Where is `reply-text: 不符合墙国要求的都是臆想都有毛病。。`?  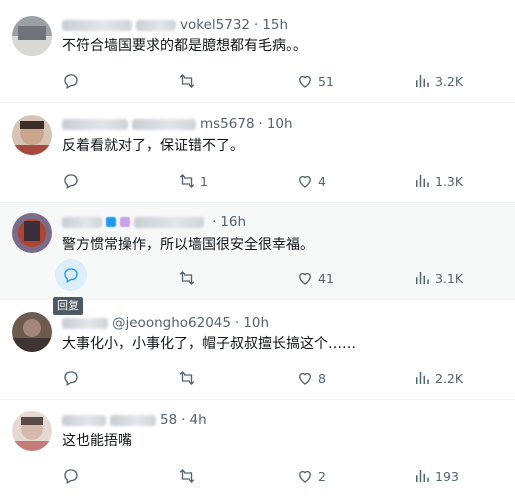 reply-text: 不符合墙国要求的都是臆想都有毛病。。 is located at coordinates (184, 46).